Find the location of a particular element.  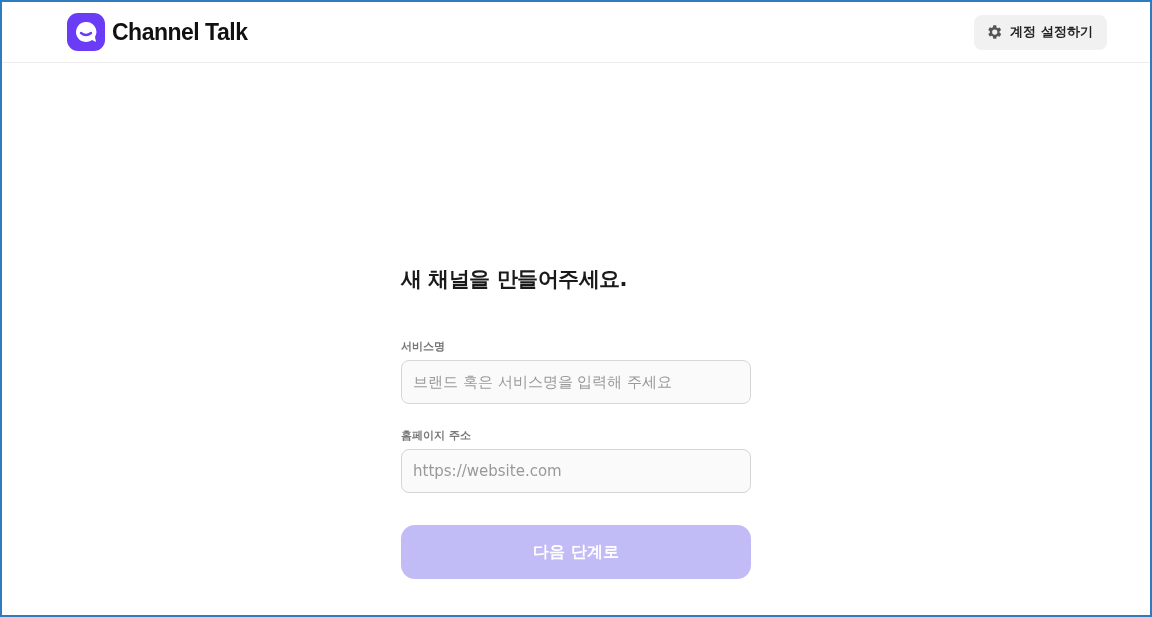

input-field: https://website.com is located at coordinates (576, 471).